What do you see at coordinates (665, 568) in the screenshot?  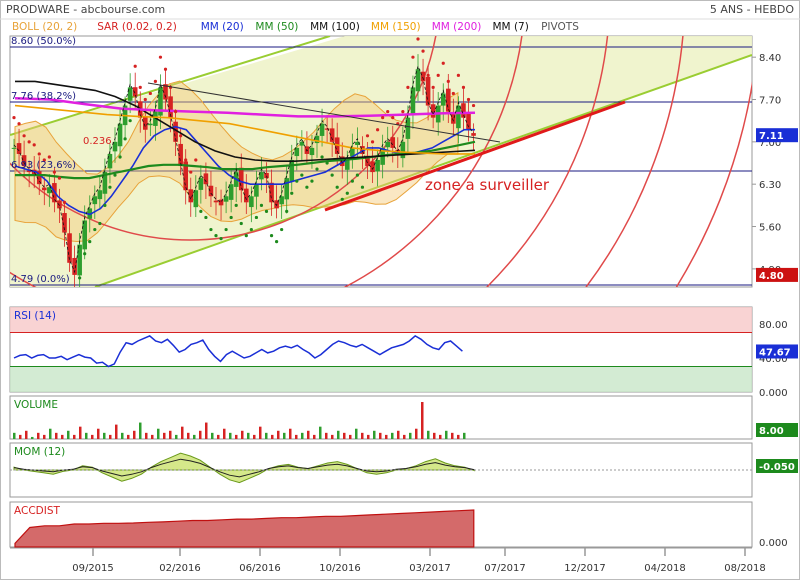 I see `x-tick-label: 04/2018` at bounding box center [665, 568].